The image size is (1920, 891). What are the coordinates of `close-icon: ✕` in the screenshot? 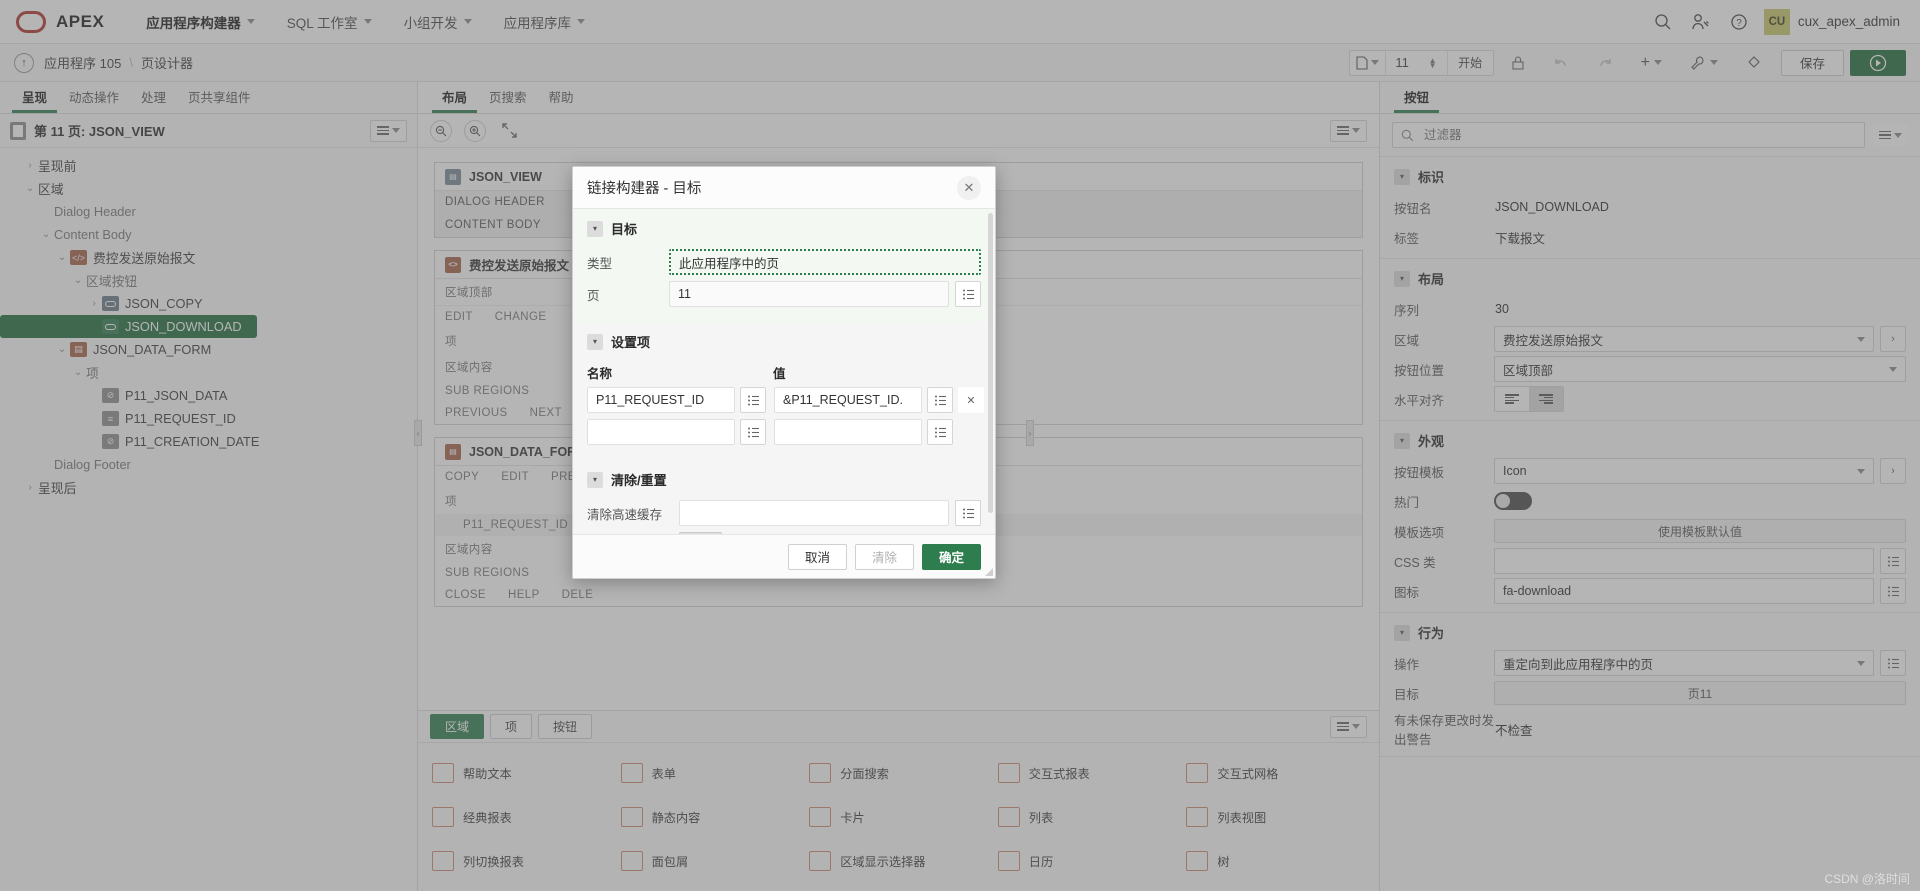 It's located at (969, 187).